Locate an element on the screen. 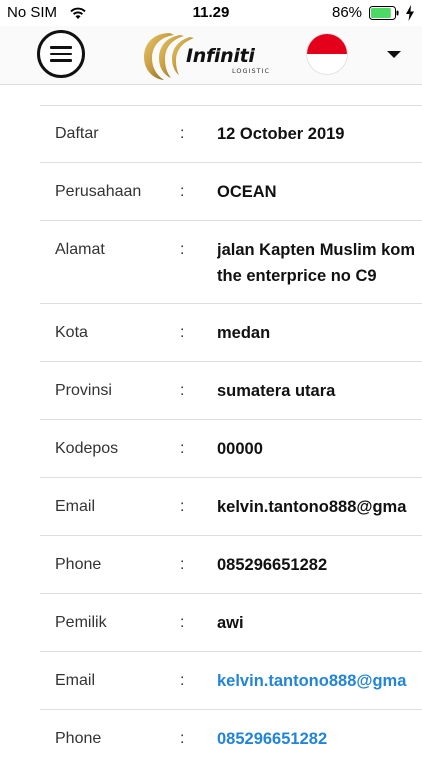 The image size is (422, 767). caret-down-icon is located at coordinates (394, 54).